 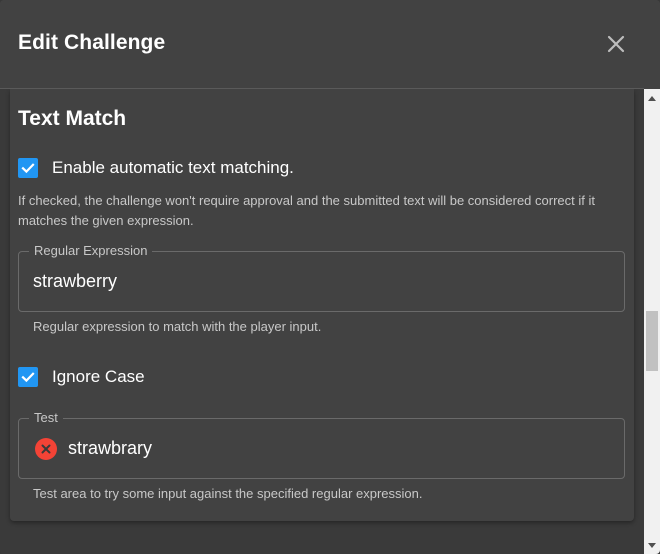 I want to click on test-input: strawbrary, so click(x=110, y=448).